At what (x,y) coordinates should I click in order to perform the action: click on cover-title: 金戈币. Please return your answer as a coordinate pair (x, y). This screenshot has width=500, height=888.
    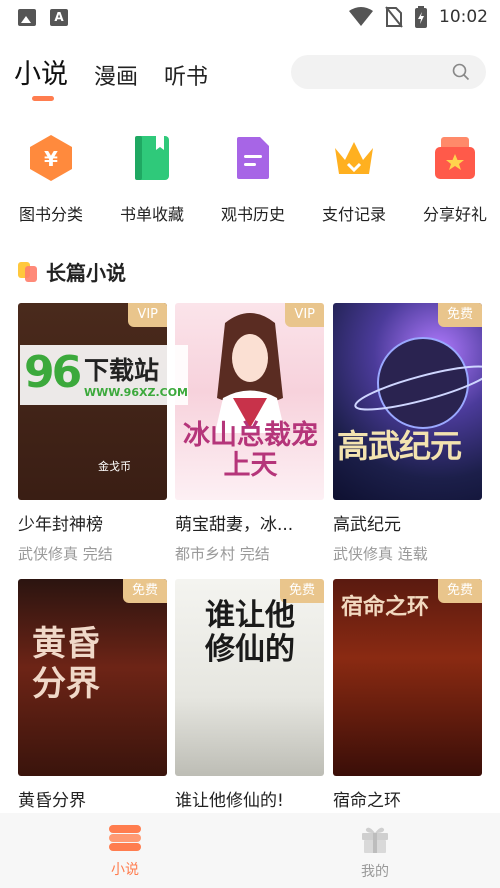
    Looking at the image, I should click on (114, 466).